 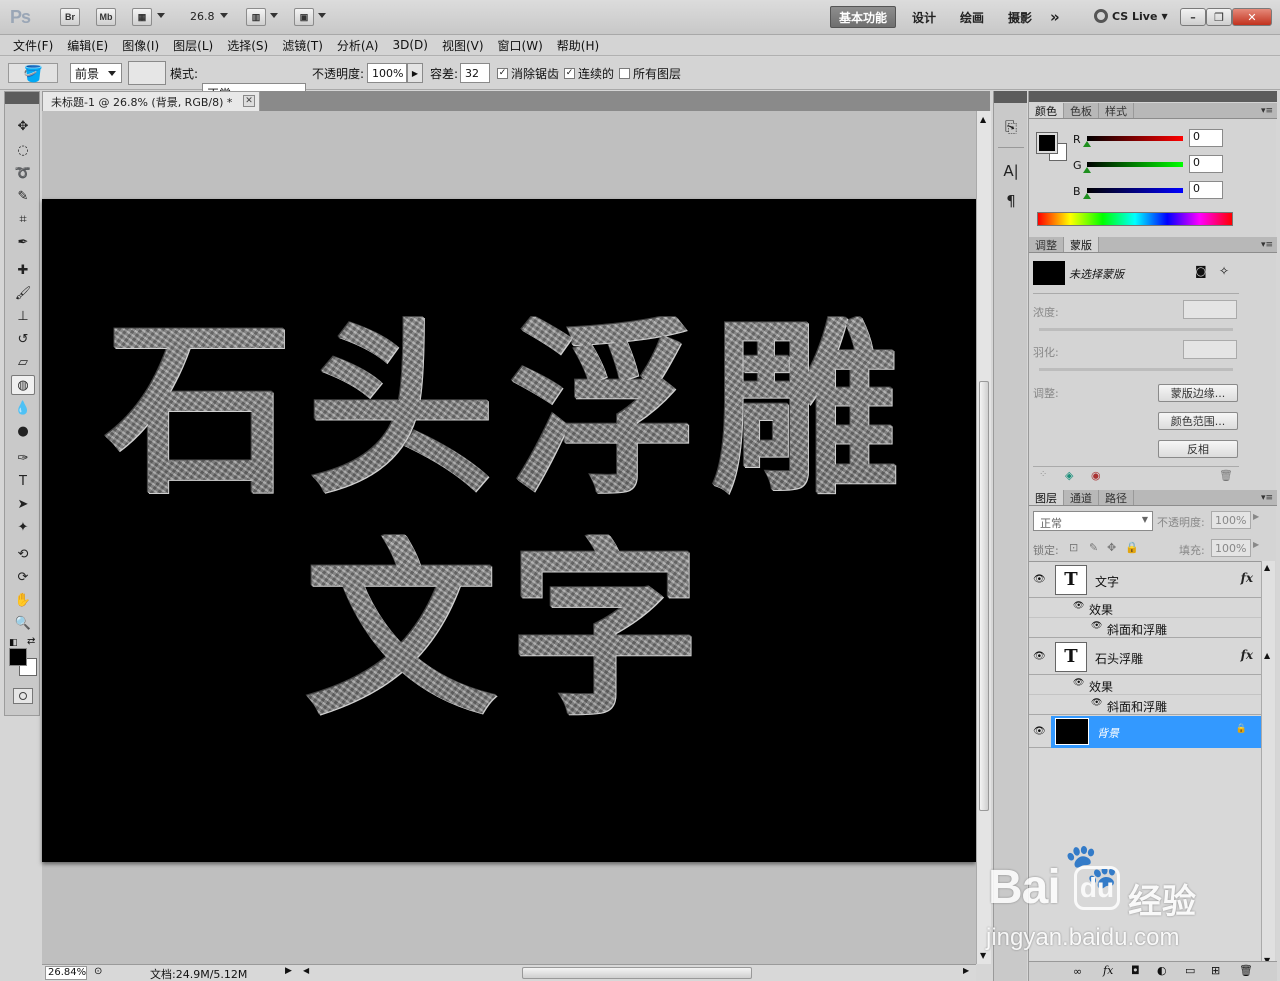 I want to click on layers-scroll-up2-icon: ▲, so click(x=1267, y=655).